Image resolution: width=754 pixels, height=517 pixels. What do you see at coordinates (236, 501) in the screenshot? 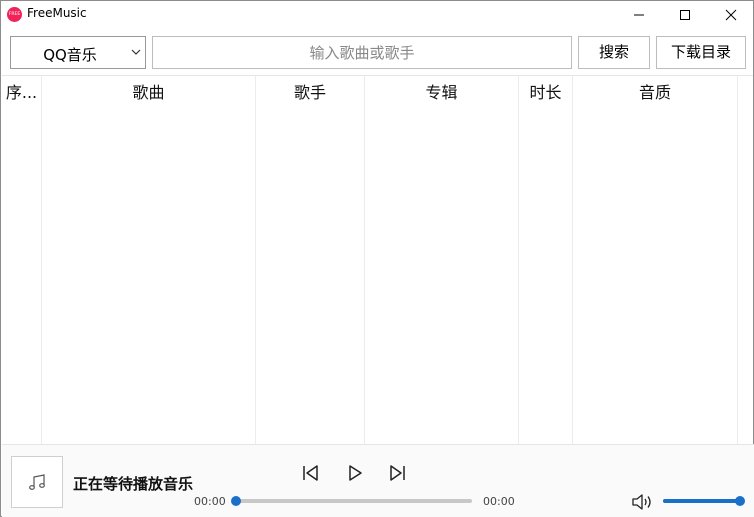
I see `progress-handle` at bounding box center [236, 501].